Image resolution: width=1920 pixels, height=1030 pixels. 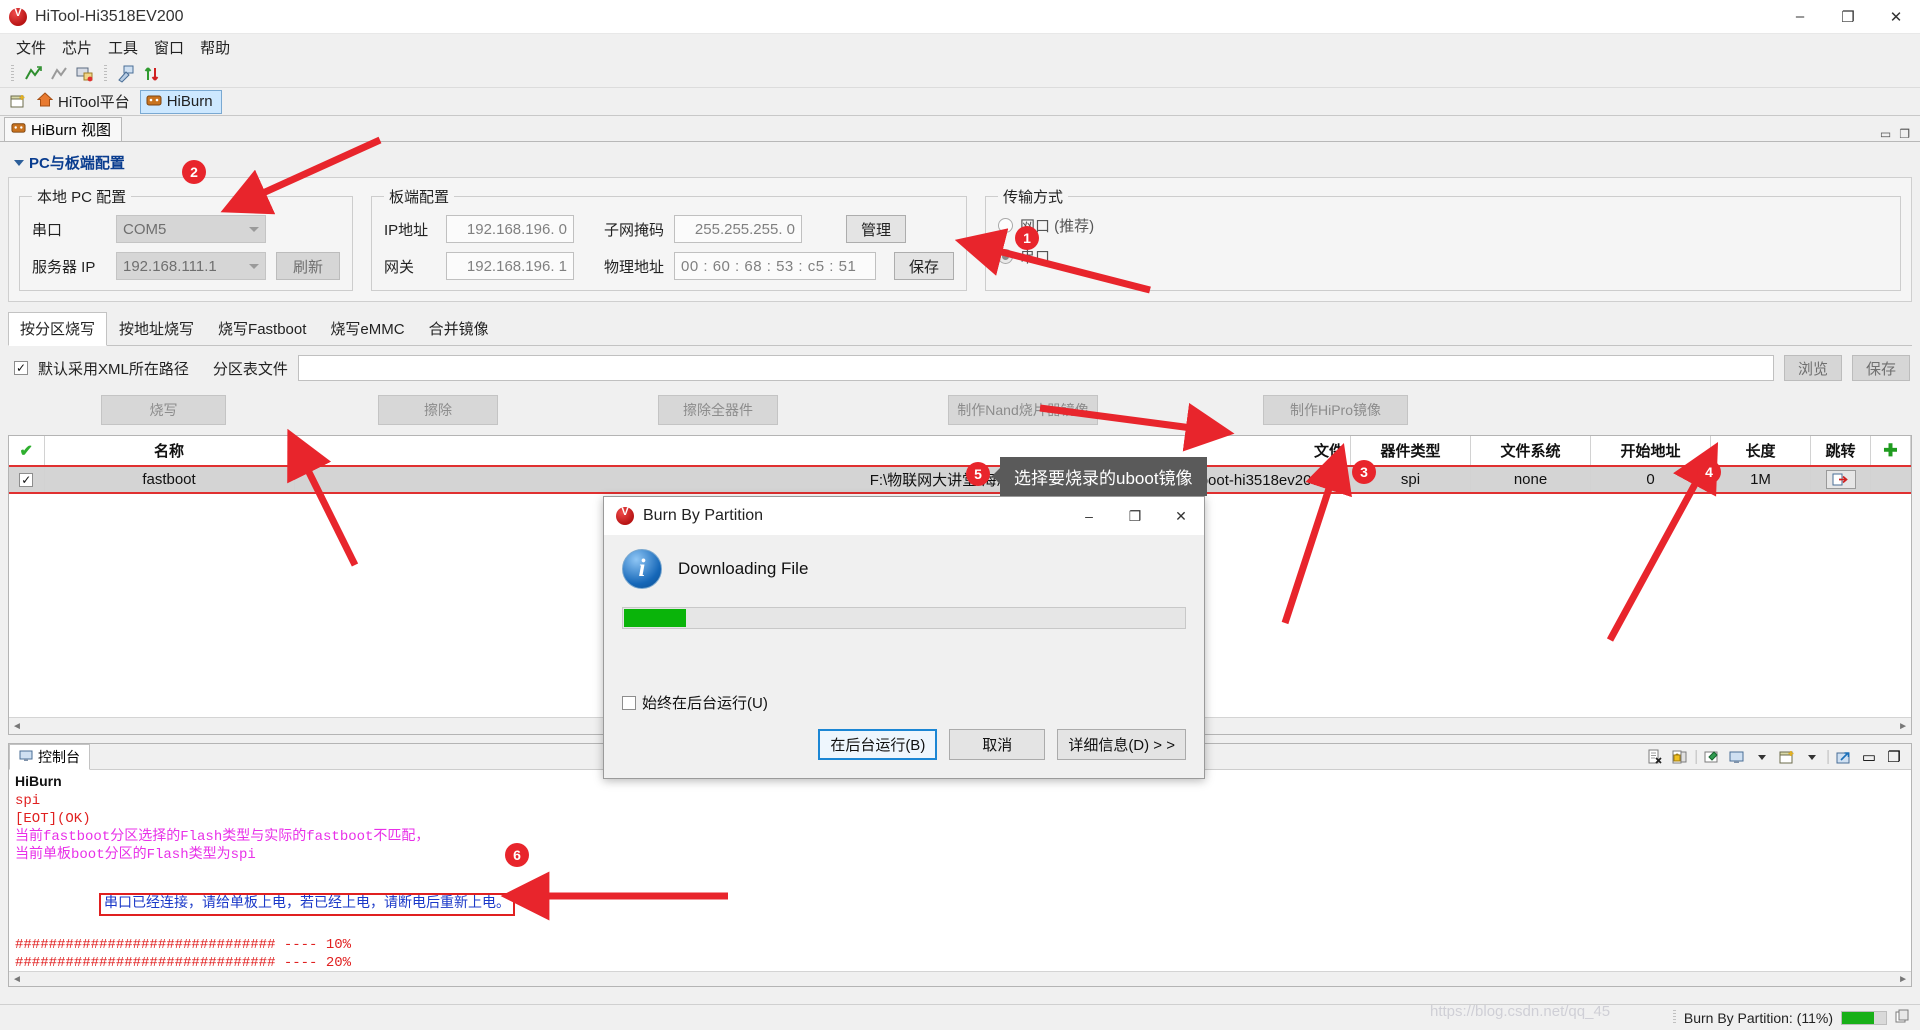 I want to click on display-selected-console-icon, so click(x=1737, y=757).